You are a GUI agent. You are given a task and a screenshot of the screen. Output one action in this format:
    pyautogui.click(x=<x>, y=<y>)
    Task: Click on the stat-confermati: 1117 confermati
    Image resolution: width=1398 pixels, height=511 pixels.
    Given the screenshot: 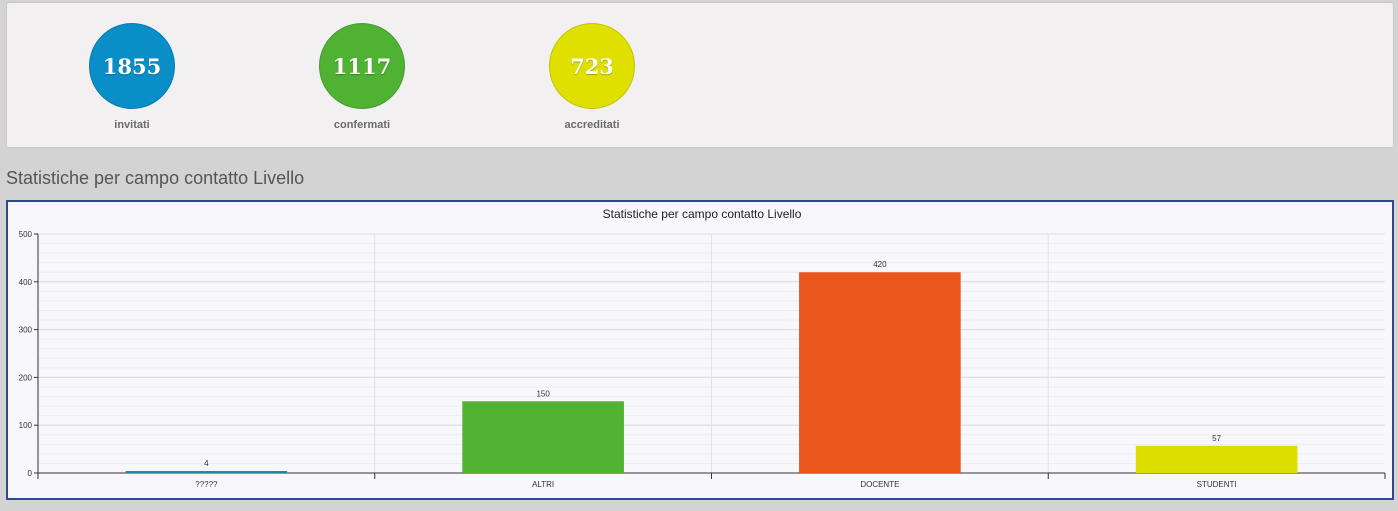 What is the action you would take?
    pyautogui.click(x=362, y=77)
    